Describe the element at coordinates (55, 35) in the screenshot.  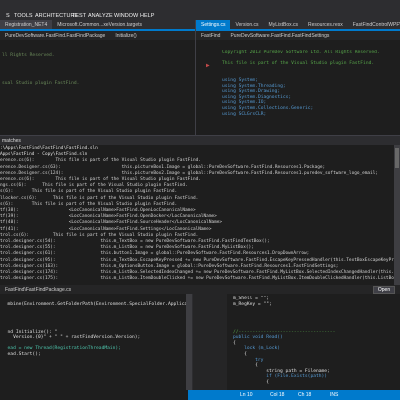
I see `nav-class-dropdown: PureDevSoftware.FastFind.FastFindPackage` at that location.